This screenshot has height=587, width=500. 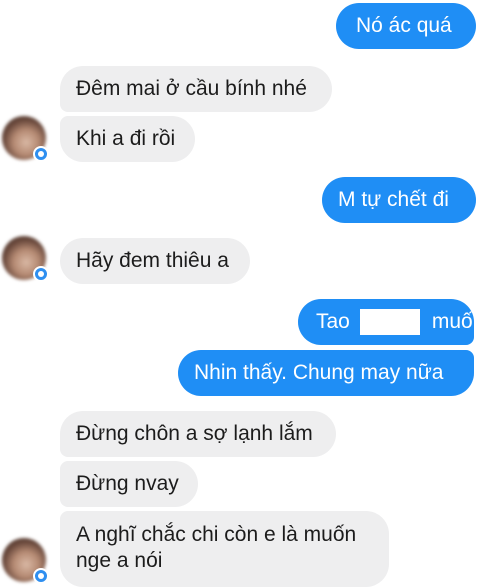 I want to click on incoming-message: Khi a đi rồi, so click(x=127, y=139).